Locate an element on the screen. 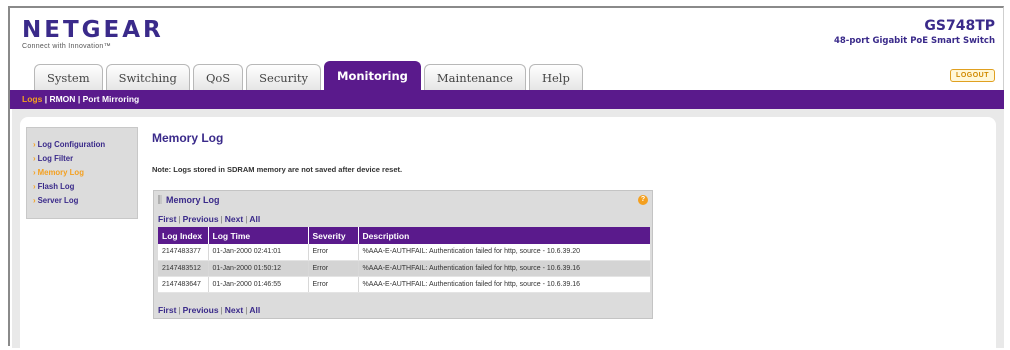  sidebar-item-server-log: › Server Log is located at coordinates (85, 200).